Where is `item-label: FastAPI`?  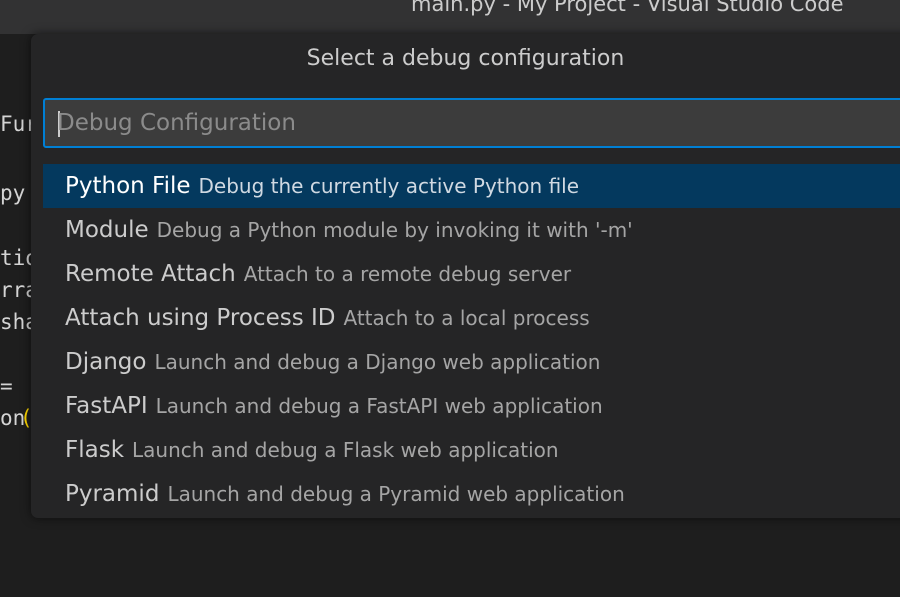
item-label: FastAPI is located at coordinates (106, 406).